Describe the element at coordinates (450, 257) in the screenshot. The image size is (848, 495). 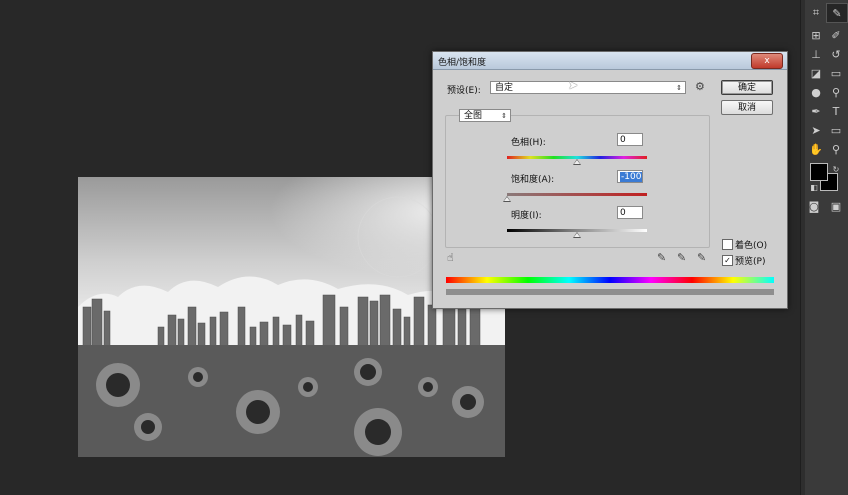
I see `targeted-adjustment-hand-icon: ☝` at that location.